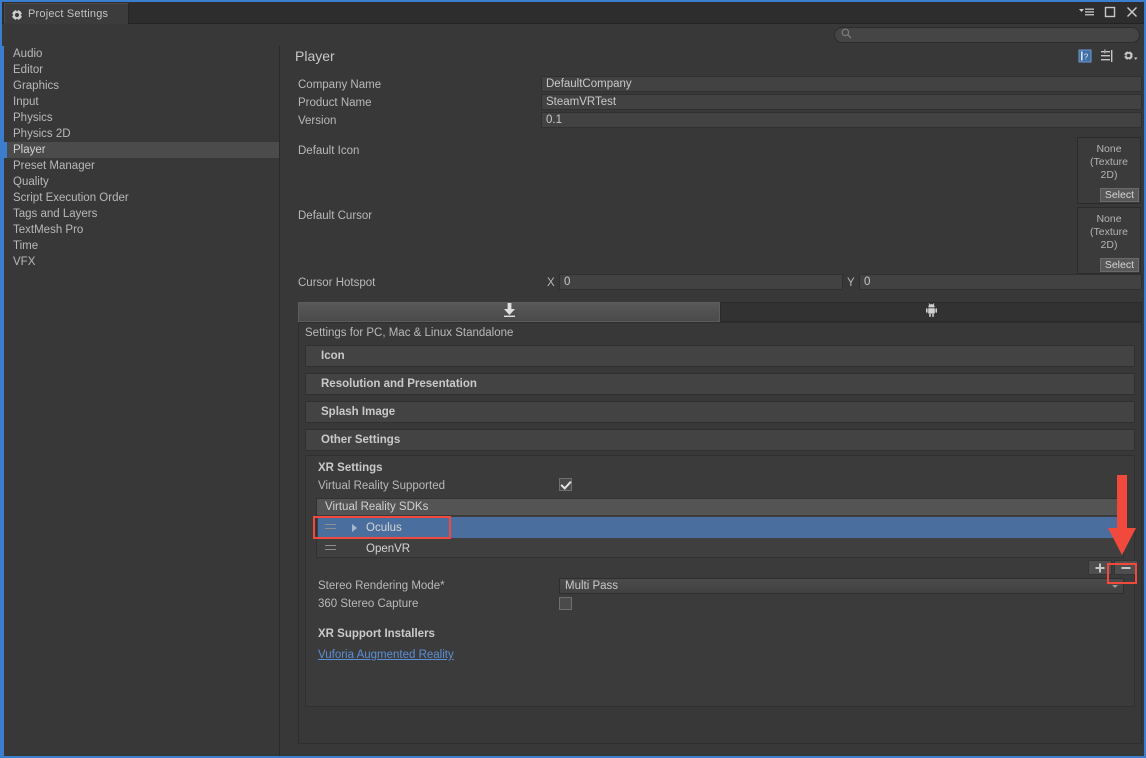  I want to click on product-name-field: SteamVRTest, so click(841, 102).